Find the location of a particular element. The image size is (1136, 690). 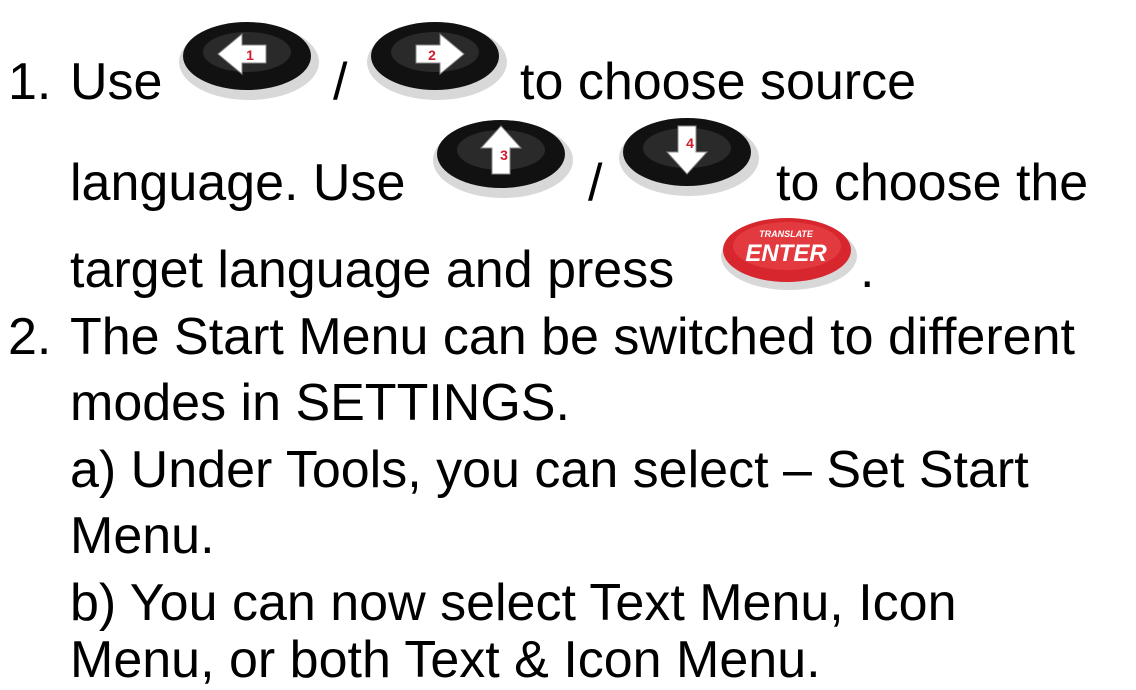

button-digit-3: 3 is located at coordinates (504, 155).